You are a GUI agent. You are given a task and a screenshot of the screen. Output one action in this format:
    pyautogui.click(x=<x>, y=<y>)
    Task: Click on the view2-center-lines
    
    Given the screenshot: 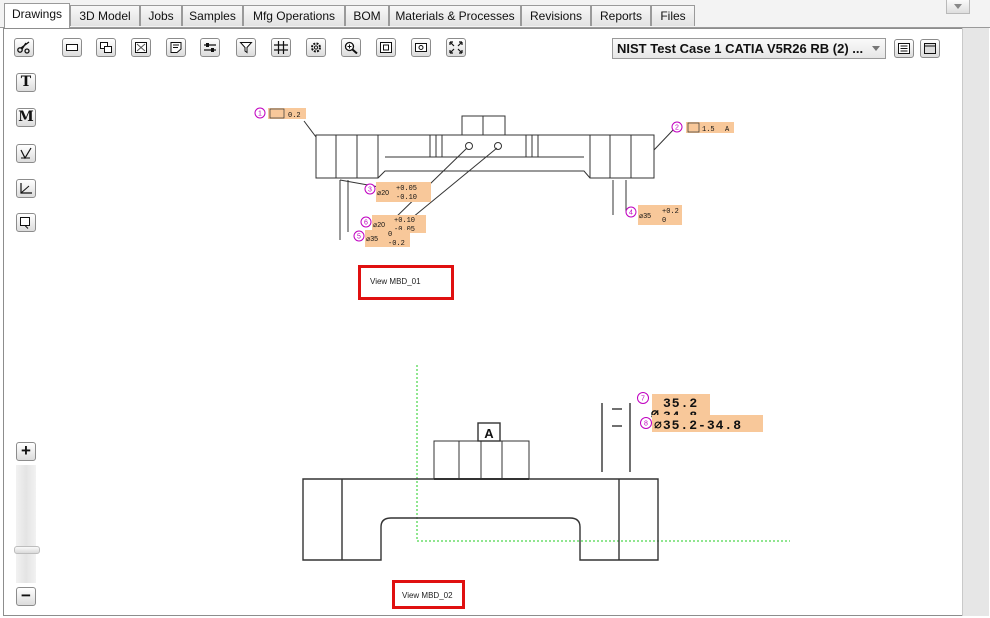 What is the action you would take?
    pyautogui.click(x=603, y=453)
    